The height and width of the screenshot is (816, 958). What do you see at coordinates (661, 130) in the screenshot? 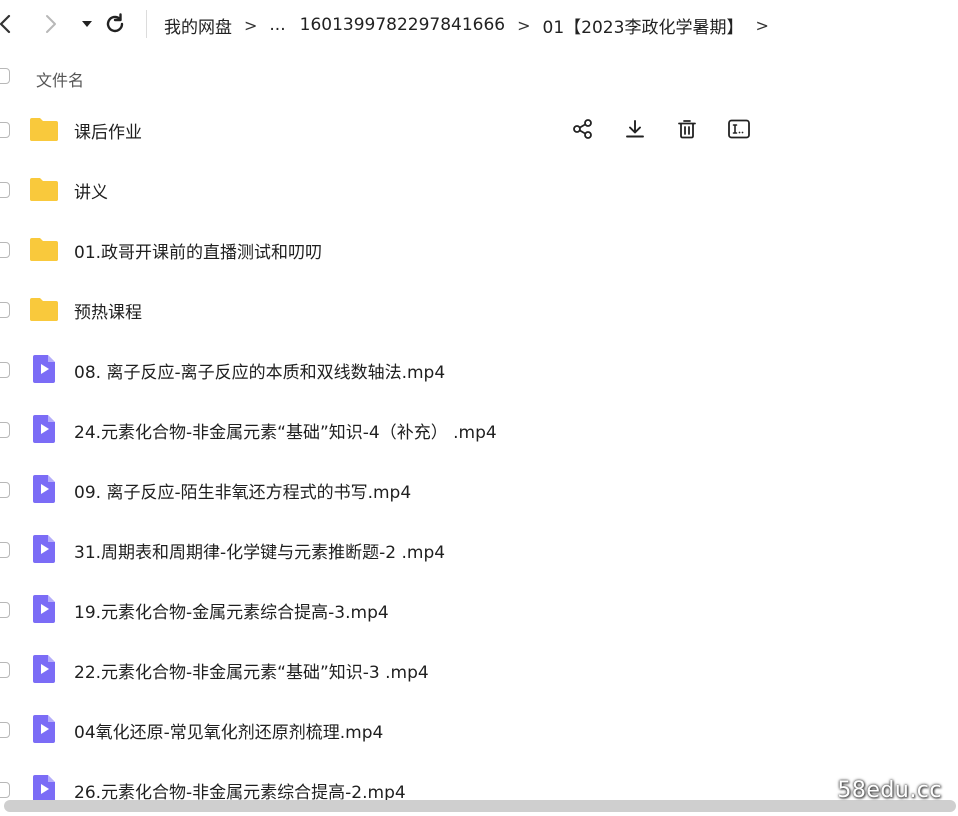
I see `row-actions` at bounding box center [661, 130].